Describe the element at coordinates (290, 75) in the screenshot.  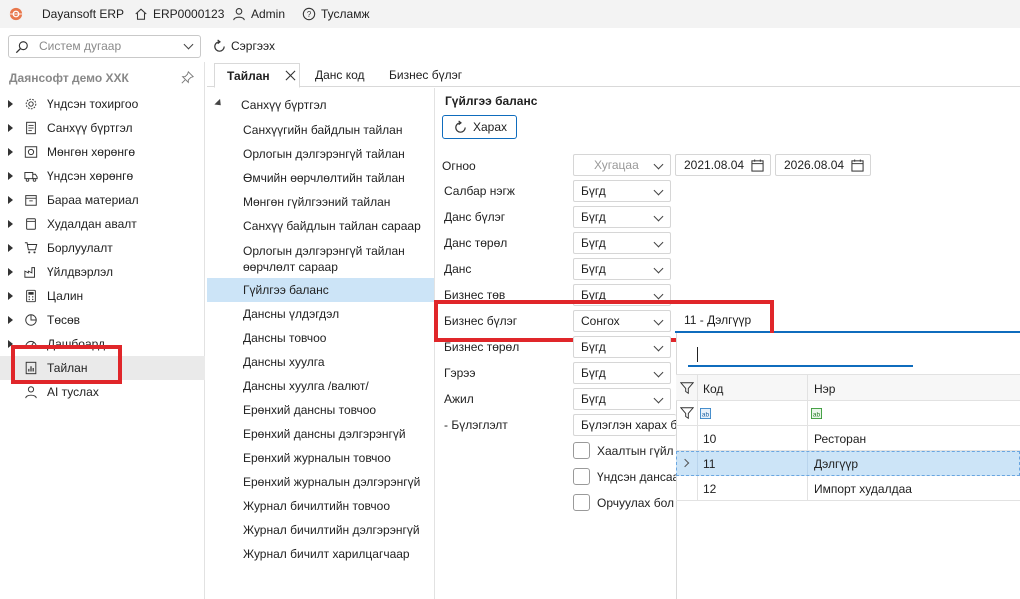
I see `close-icon` at that location.